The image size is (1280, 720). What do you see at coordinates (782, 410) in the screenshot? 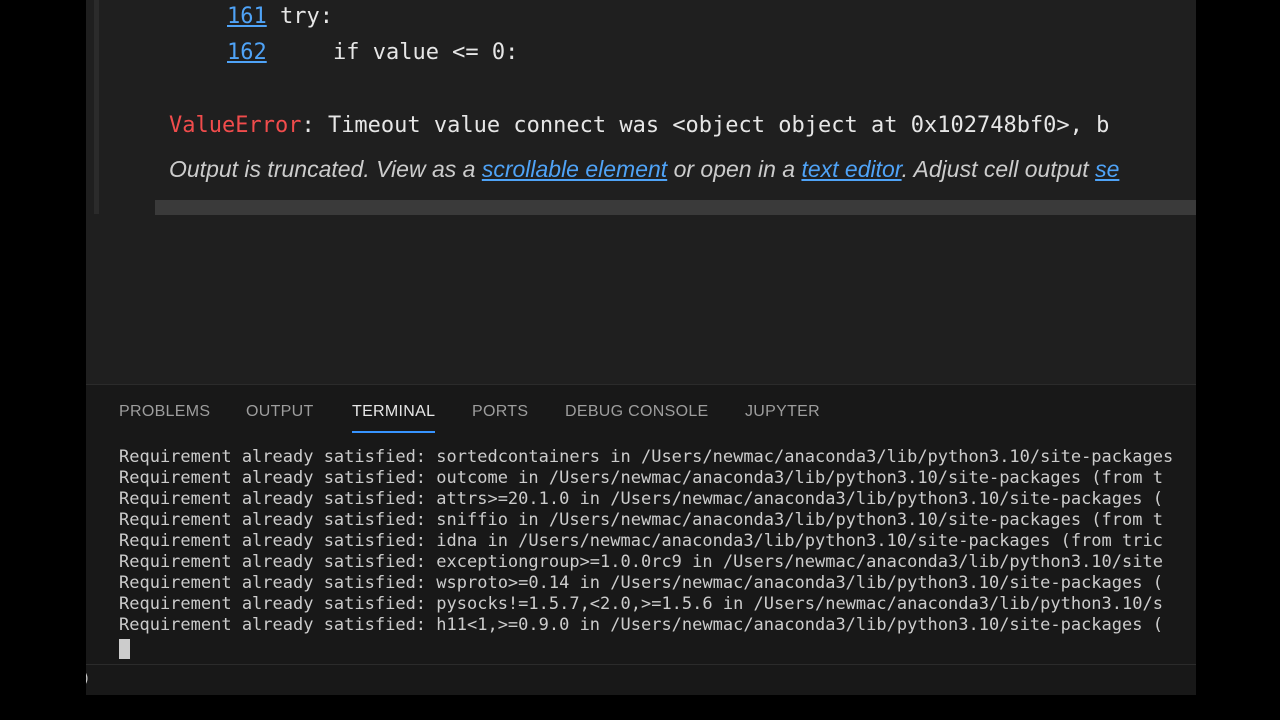
I see `tab-jupyter: JUPYTER` at bounding box center [782, 410].